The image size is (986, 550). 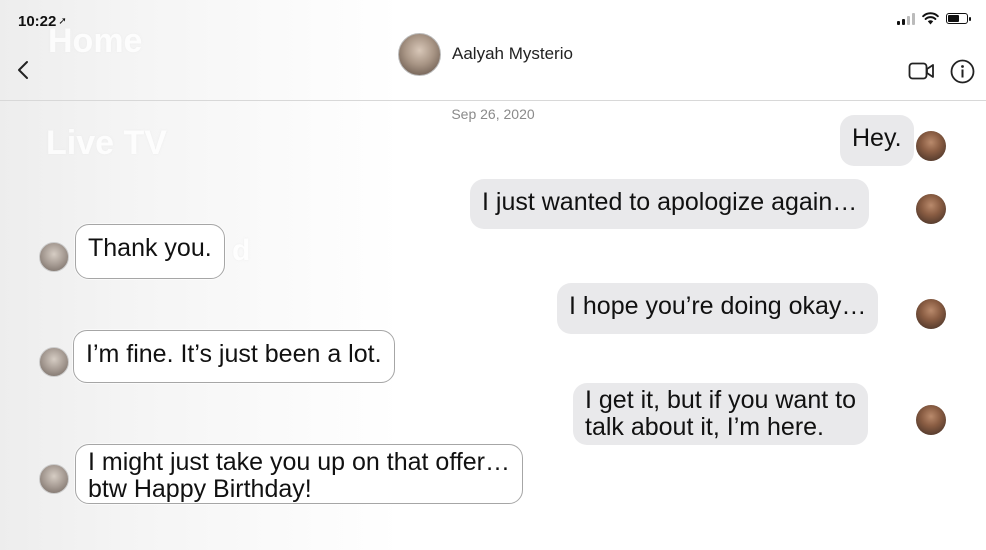 I want to click on message-bubble-outgoing: Hey., so click(x=877, y=140).